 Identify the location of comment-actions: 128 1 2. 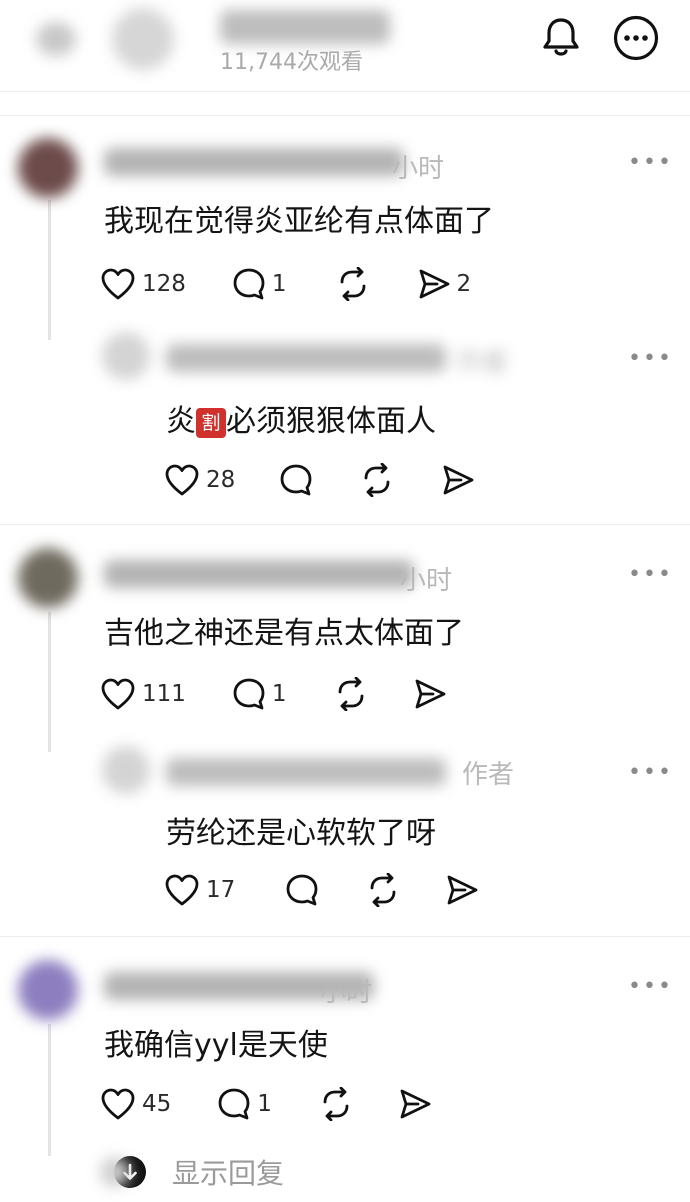
(285, 284).